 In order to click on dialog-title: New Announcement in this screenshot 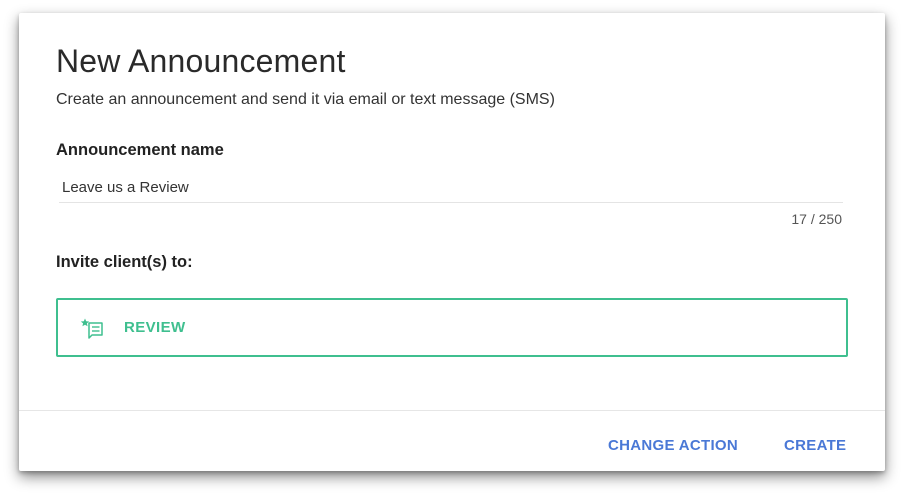, I will do `click(201, 61)`.